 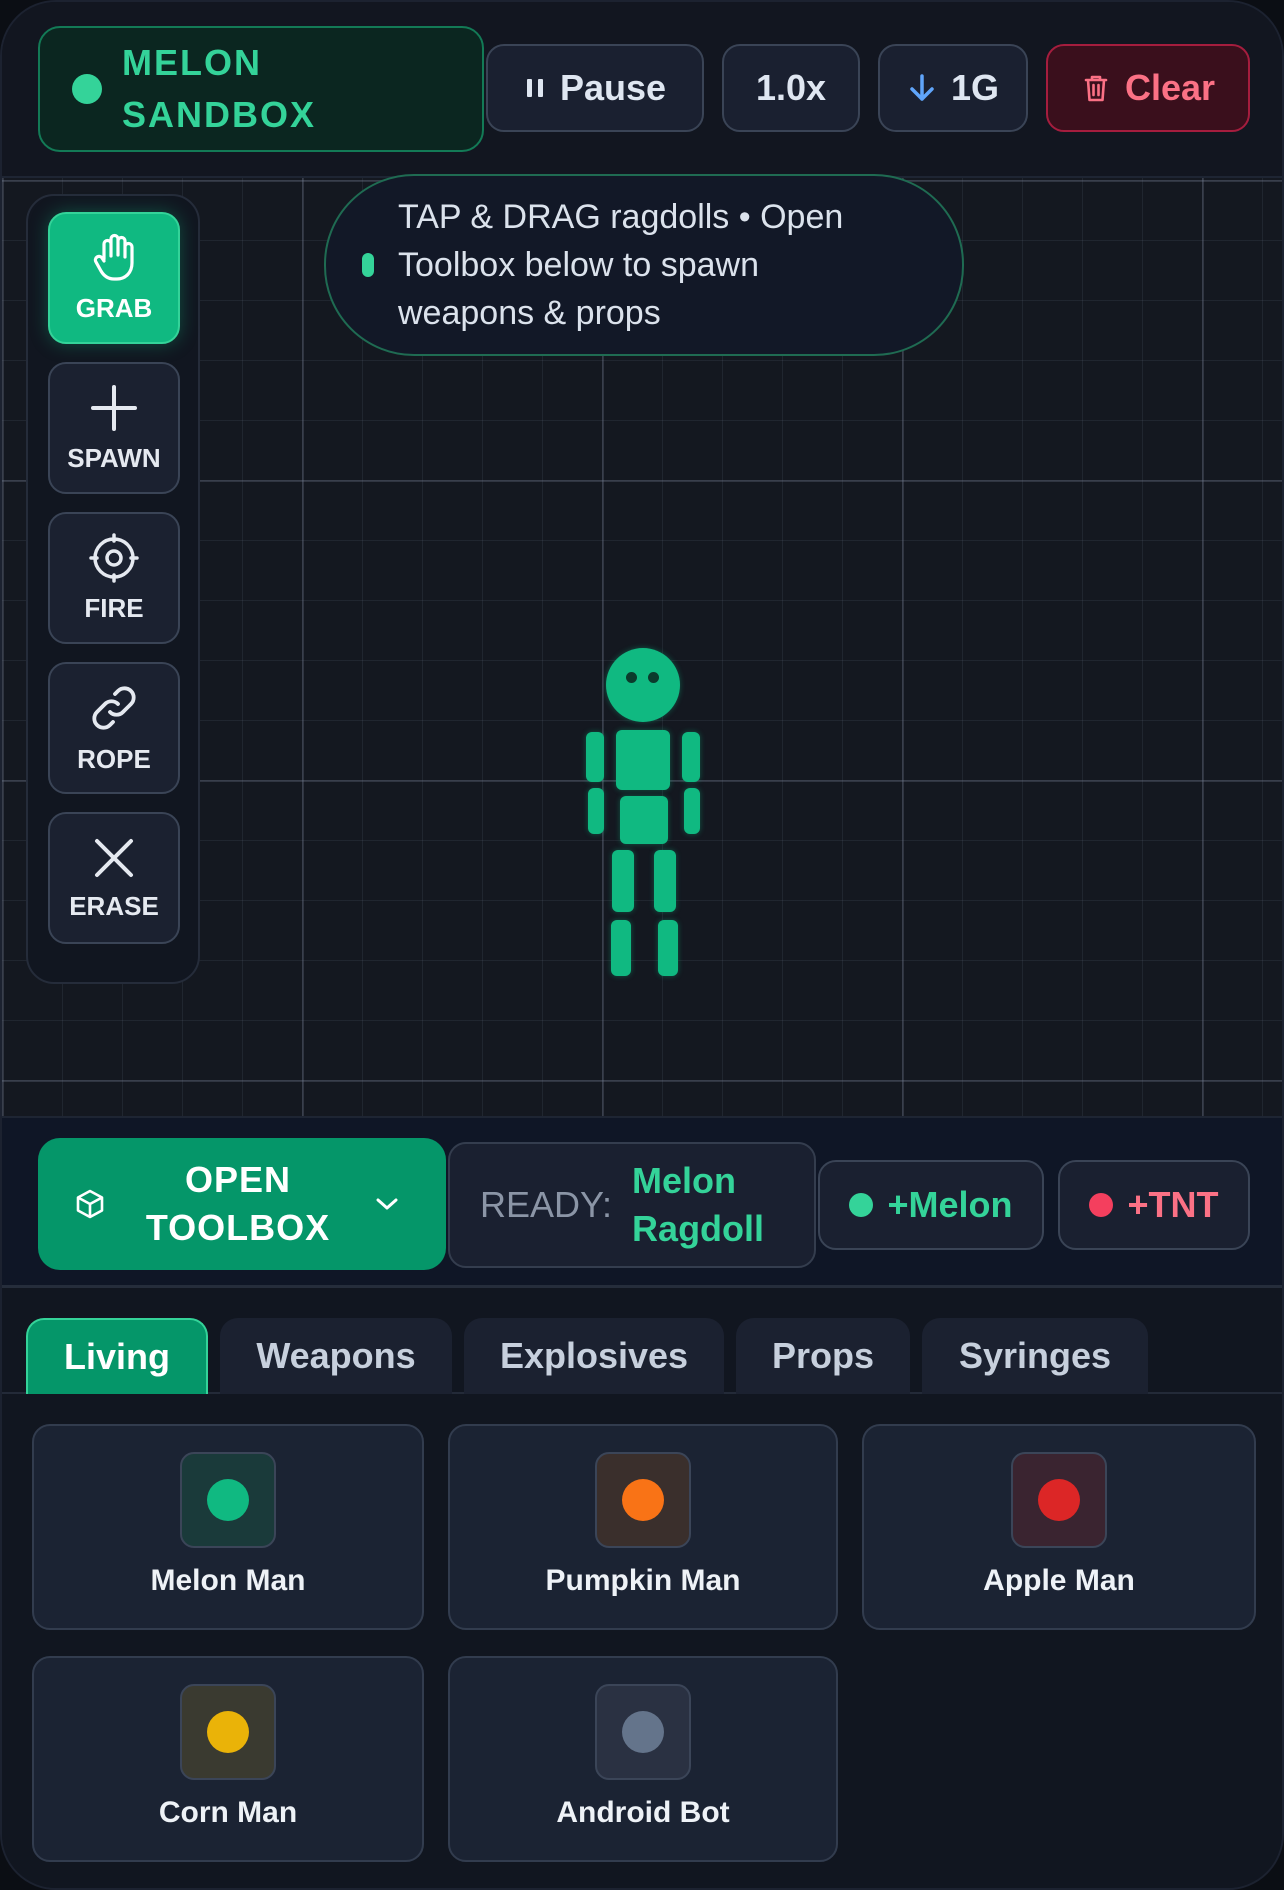 What do you see at coordinates (114, 707) in the screenshot?
I see `link-icon` at bounding box center [114, 707].